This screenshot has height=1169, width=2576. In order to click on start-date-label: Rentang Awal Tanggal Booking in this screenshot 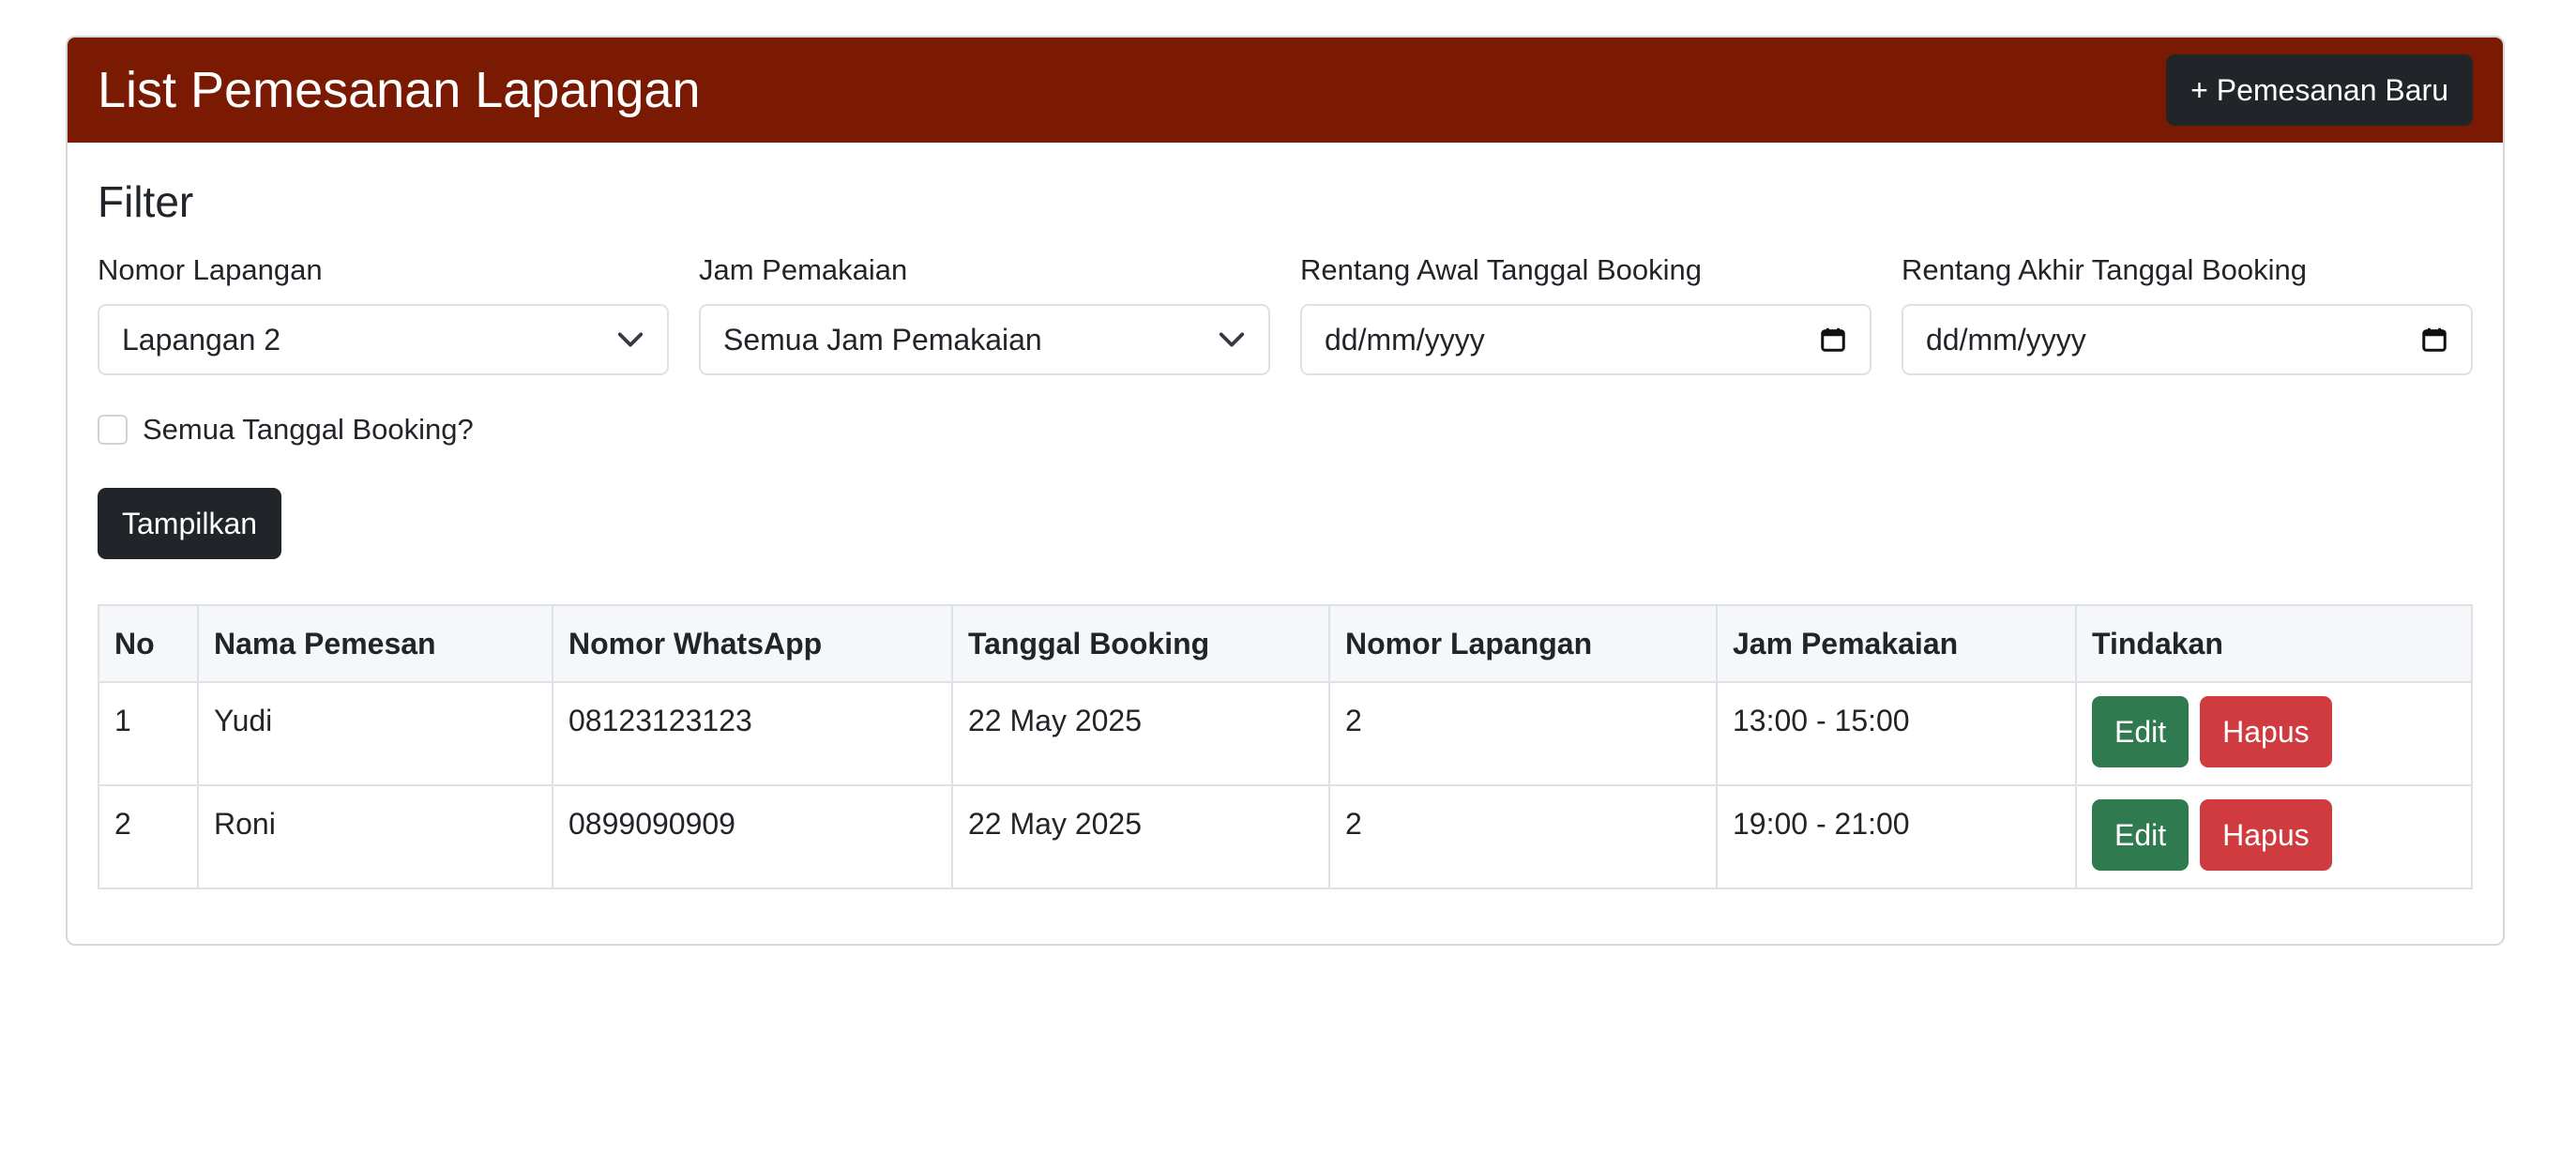, I will do `click(1501, 269)`.